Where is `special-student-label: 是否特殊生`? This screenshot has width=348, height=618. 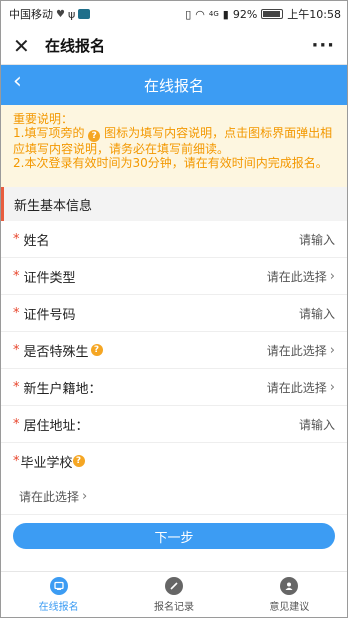
special-student-label: 是否特殊生 is located at coordinates (56, 352).